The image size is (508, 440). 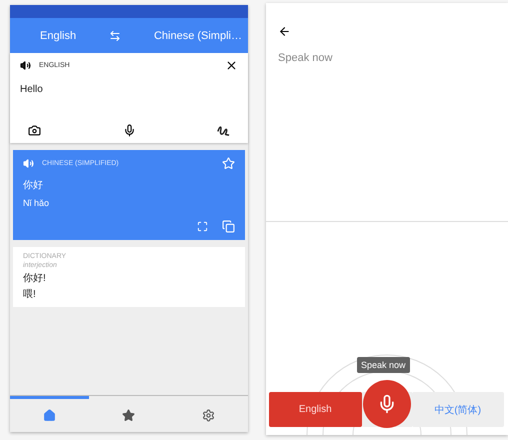 I want to click on copy-icon, so click(x=228, y=226).